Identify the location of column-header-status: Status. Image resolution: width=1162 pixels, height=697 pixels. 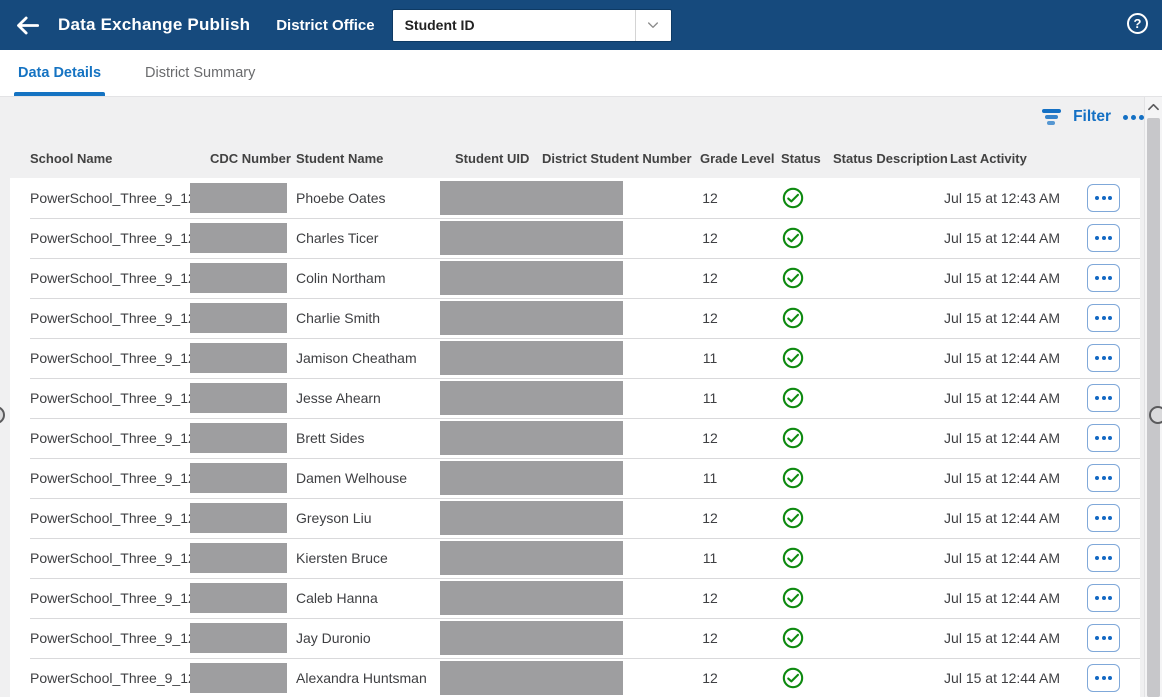
(801, 158).